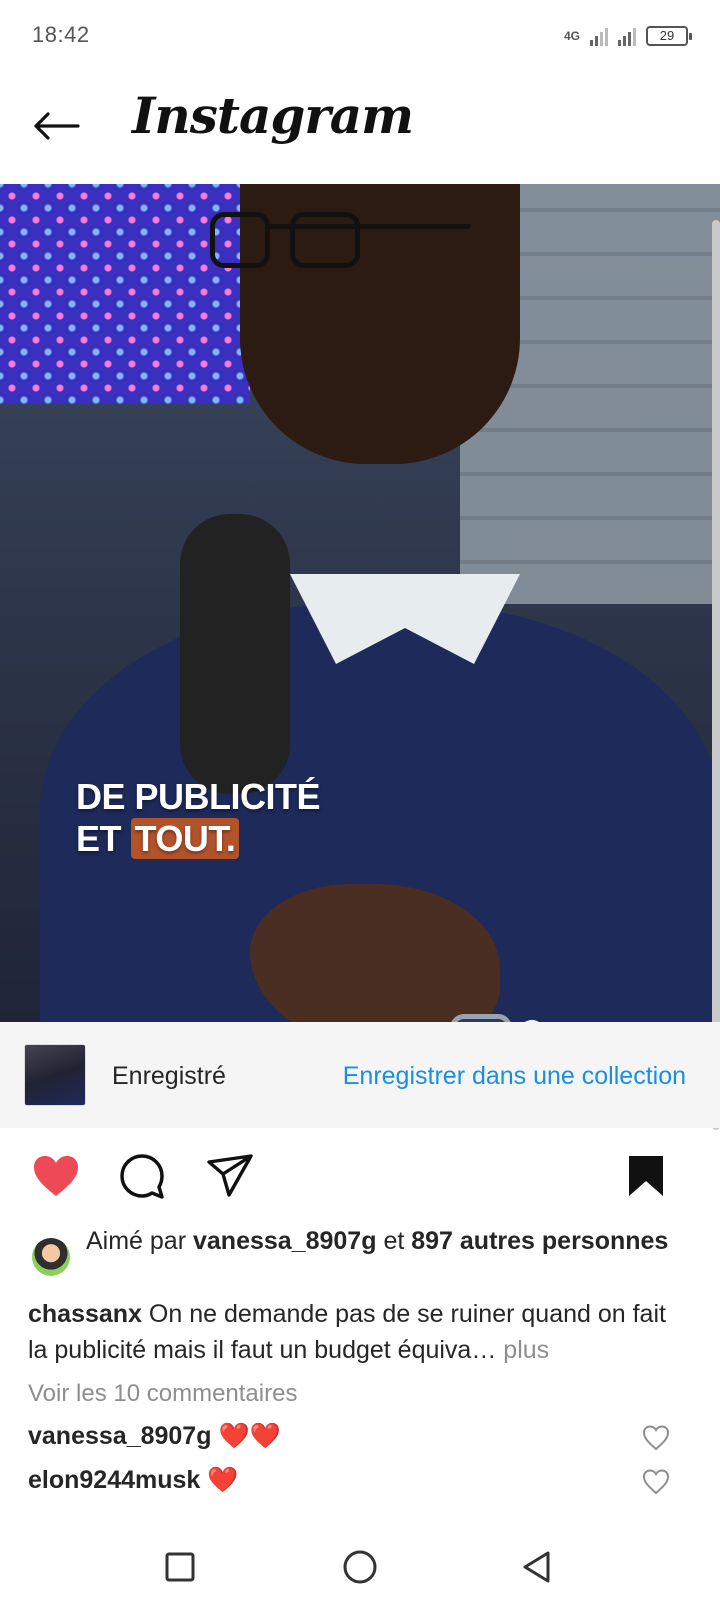  Describe the element at coordinates (273, 115) in the screenshot. I see `instagram-logo: Instagram` at that location.